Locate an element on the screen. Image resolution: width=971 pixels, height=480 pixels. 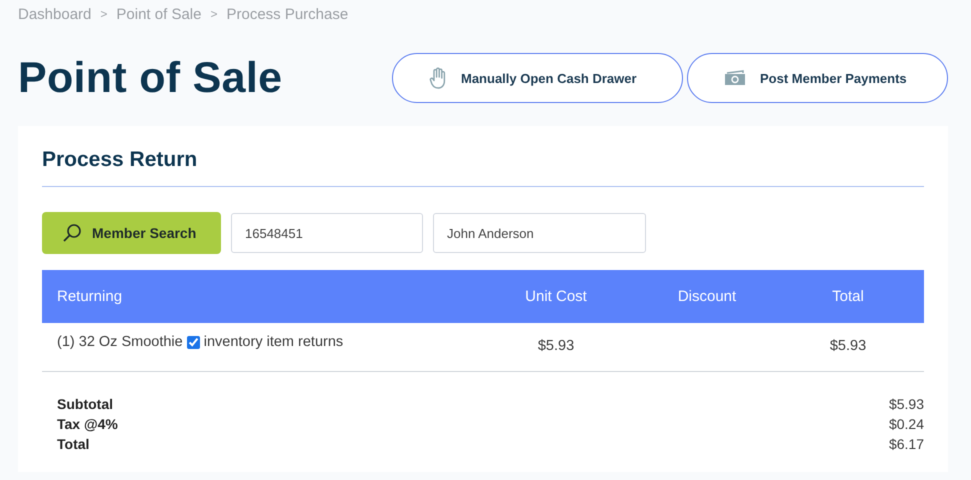
column-header: Returning is located at coordinates (90, 296).